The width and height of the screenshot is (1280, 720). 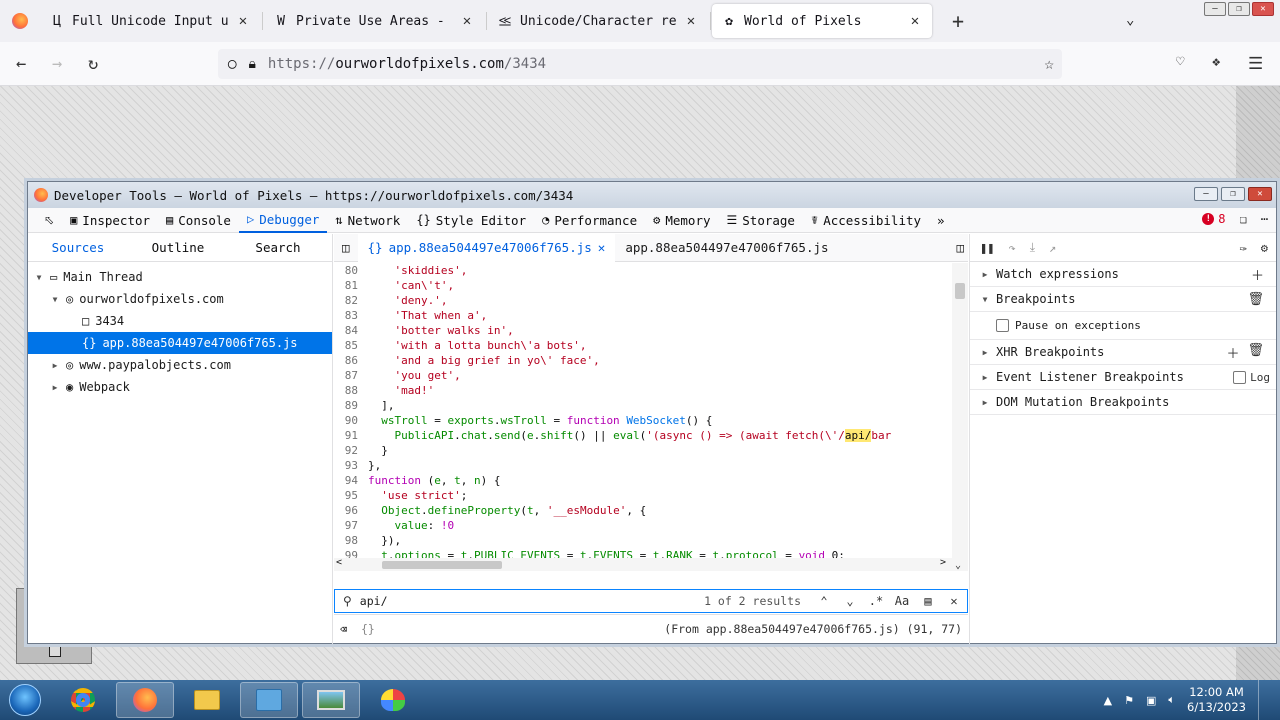 I want to click on pause-on-exceptions-checkbox, so click(x=1002, y=325).